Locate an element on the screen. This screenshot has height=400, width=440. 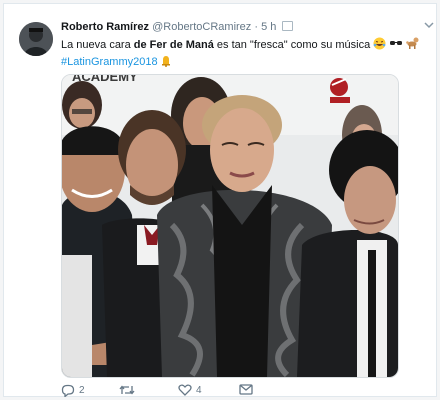
translate-icon is located at coordinates (288, 26).